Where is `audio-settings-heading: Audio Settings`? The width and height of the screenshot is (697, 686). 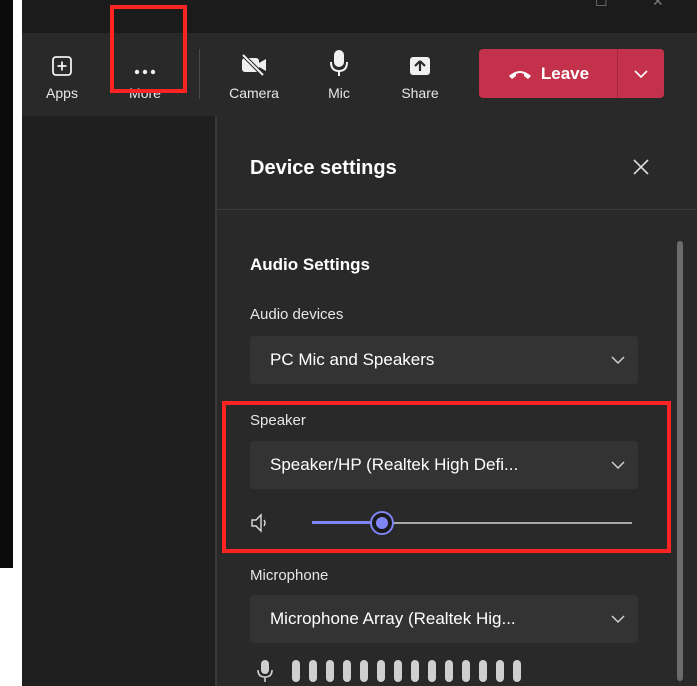
audio-settings-heading: Audio Settings is located at coordinates (310, 264).